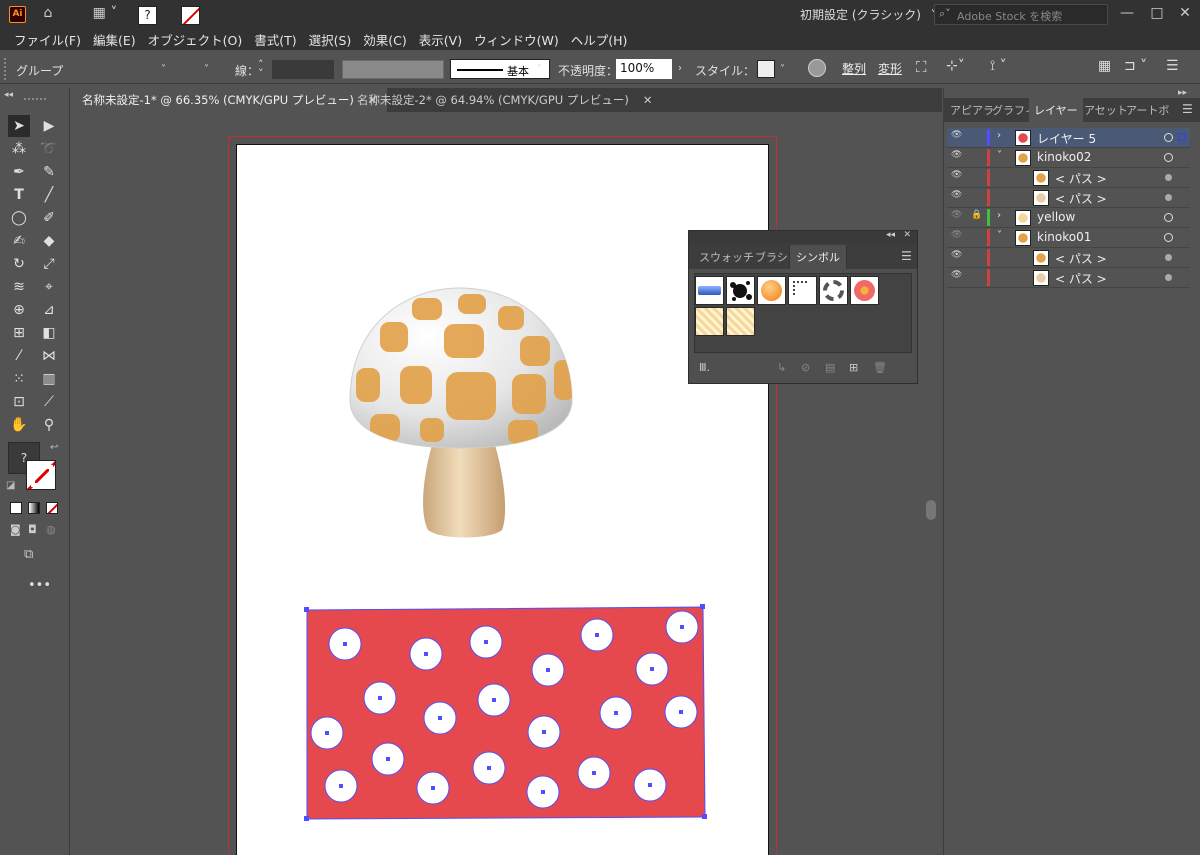  I want to click on zoom-tool-icon: ⚲, so click(49, 425).